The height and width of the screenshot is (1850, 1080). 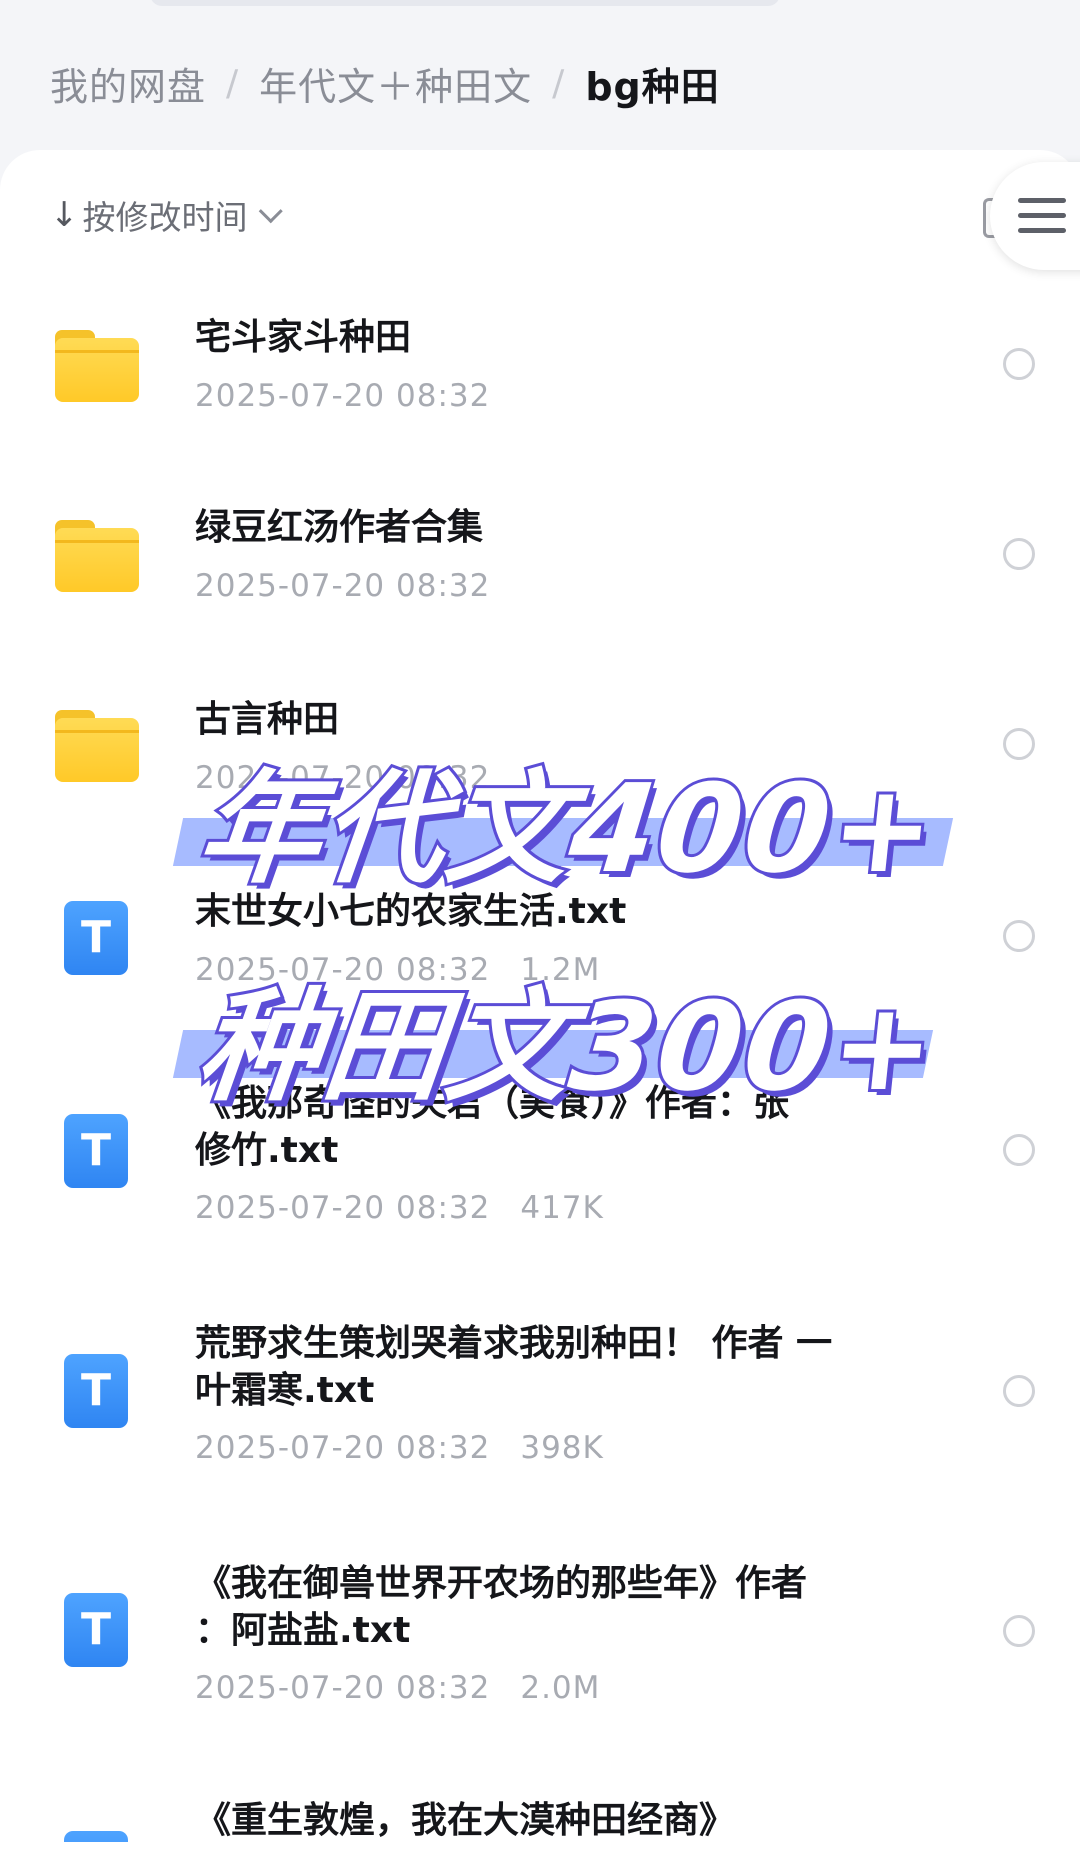 What do you see at coordinates (285, 1390) in the screenshot?
I see `file-name-line2: 叶霜寒.txt` at bounding box center [285, 1390].